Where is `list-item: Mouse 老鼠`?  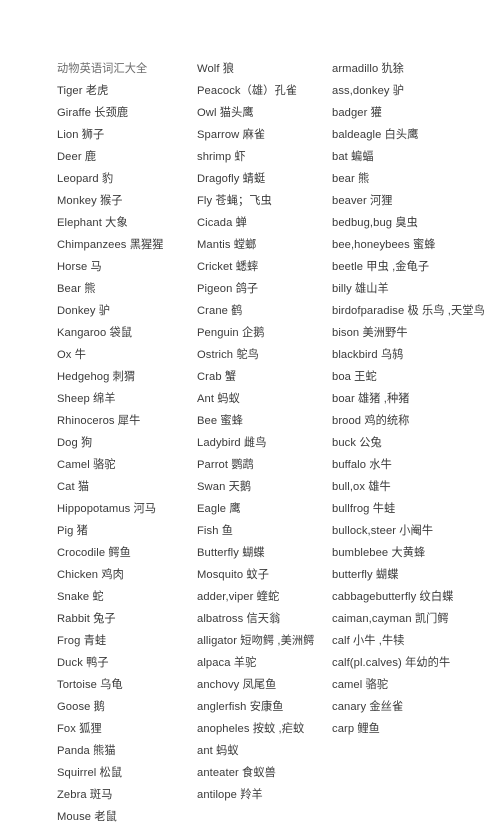
list-item: Mouse 老鼠 is located at coordinates (87, 817).